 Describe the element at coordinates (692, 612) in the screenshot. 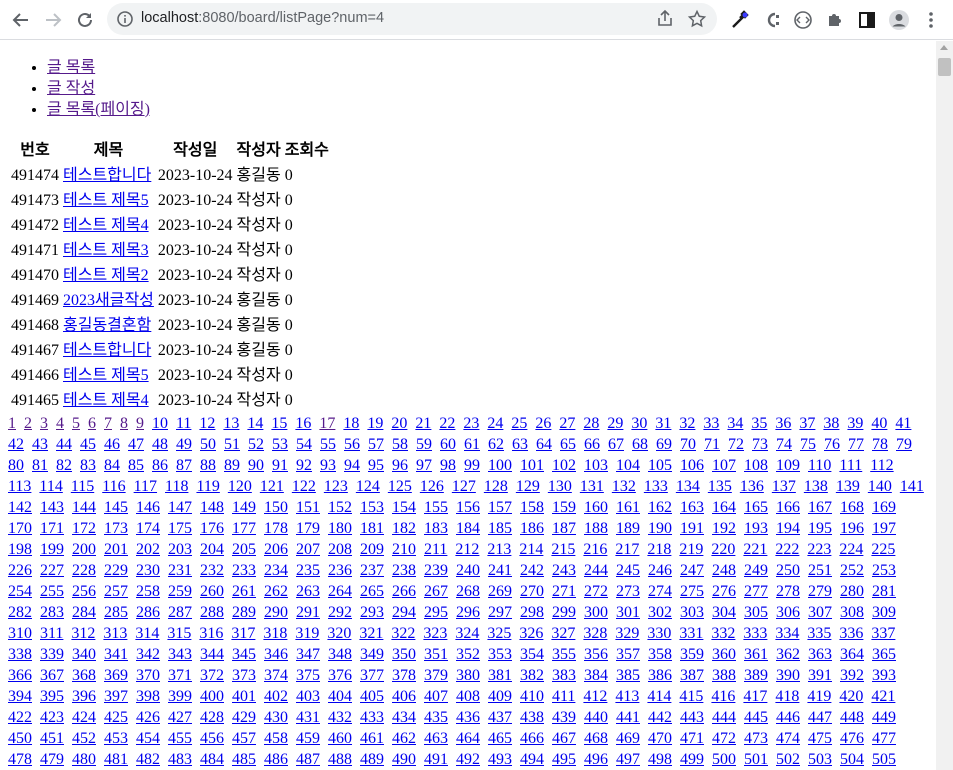

I see `page-link: 303` at that location.